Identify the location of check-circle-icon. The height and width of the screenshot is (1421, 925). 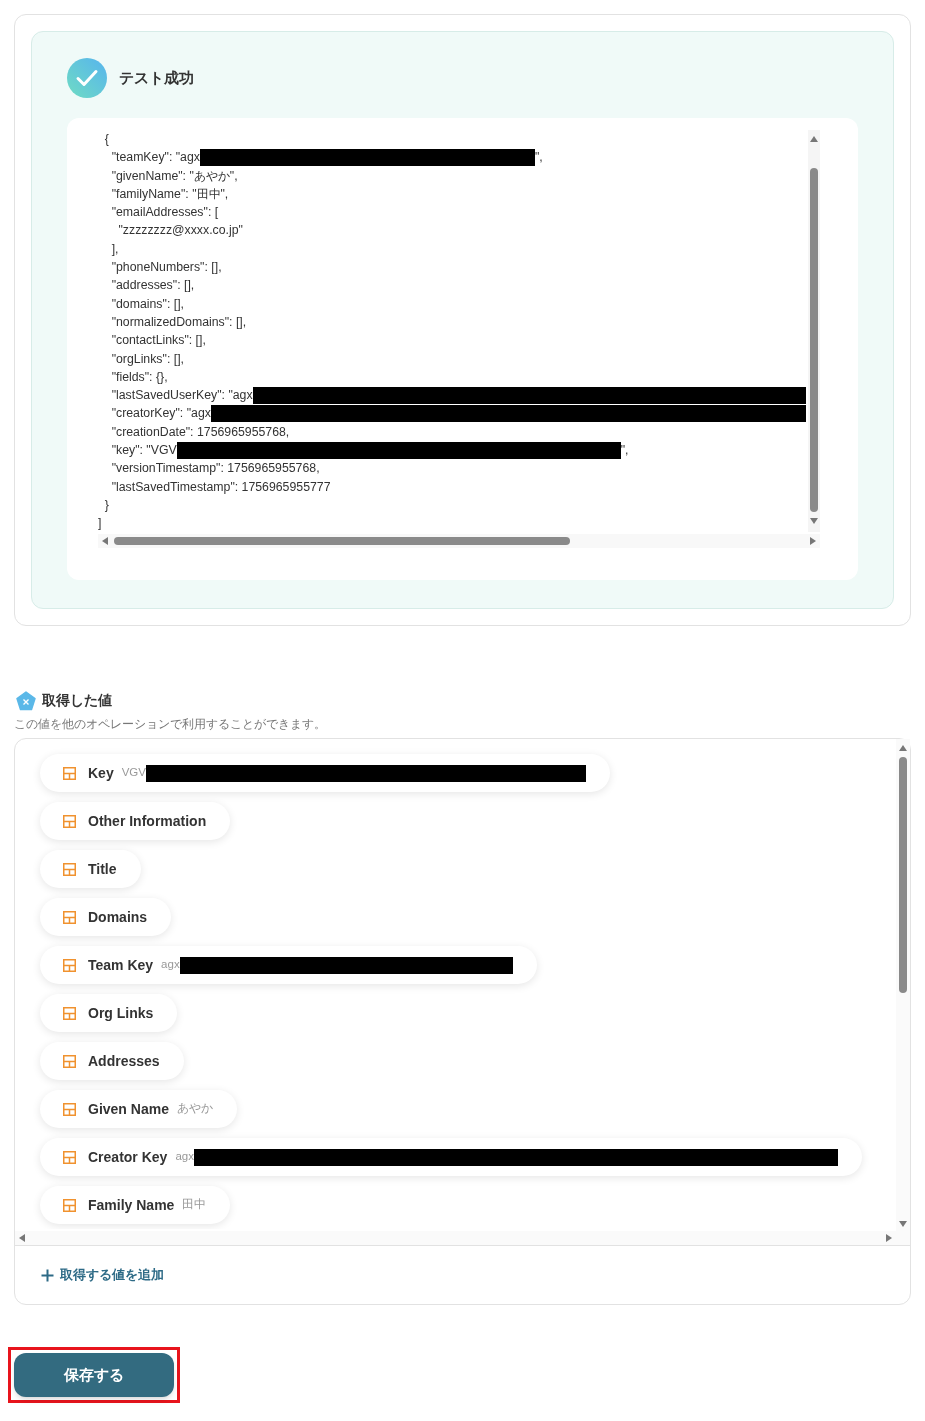
(87, 78).